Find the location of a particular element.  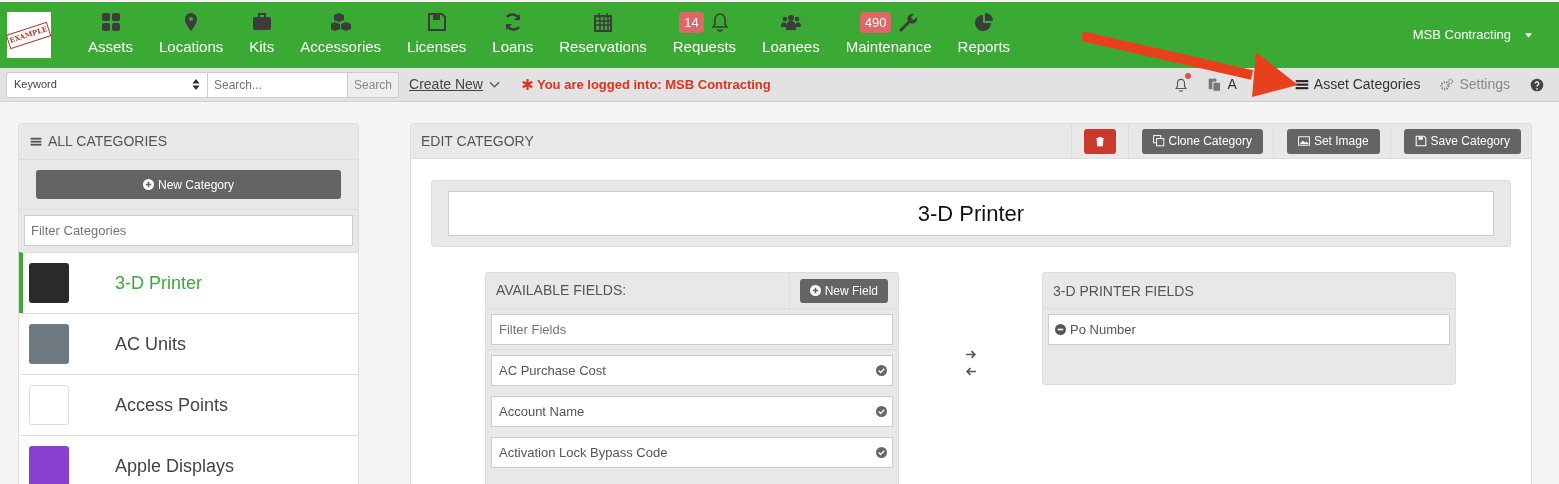

count-badge: 490 is located at coordinates (875, 22).